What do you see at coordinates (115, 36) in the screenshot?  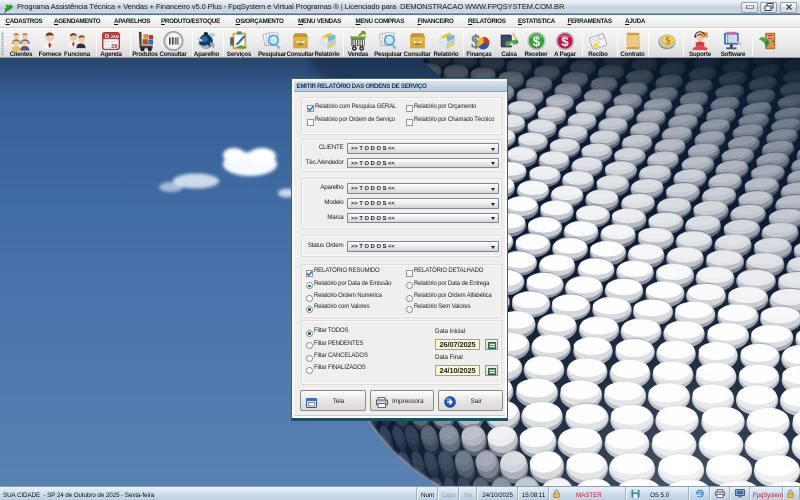 I see `svg-text: JAN` at bounding box center [115, 36].